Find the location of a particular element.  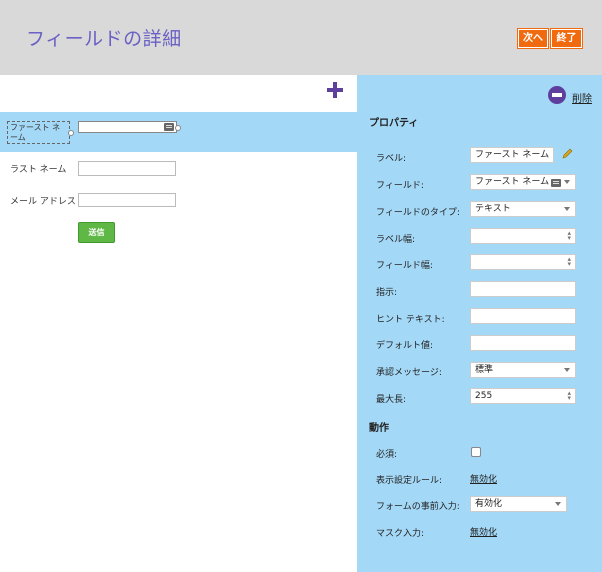

properties-heading: プロパティ is located at coordinates (394, 123).